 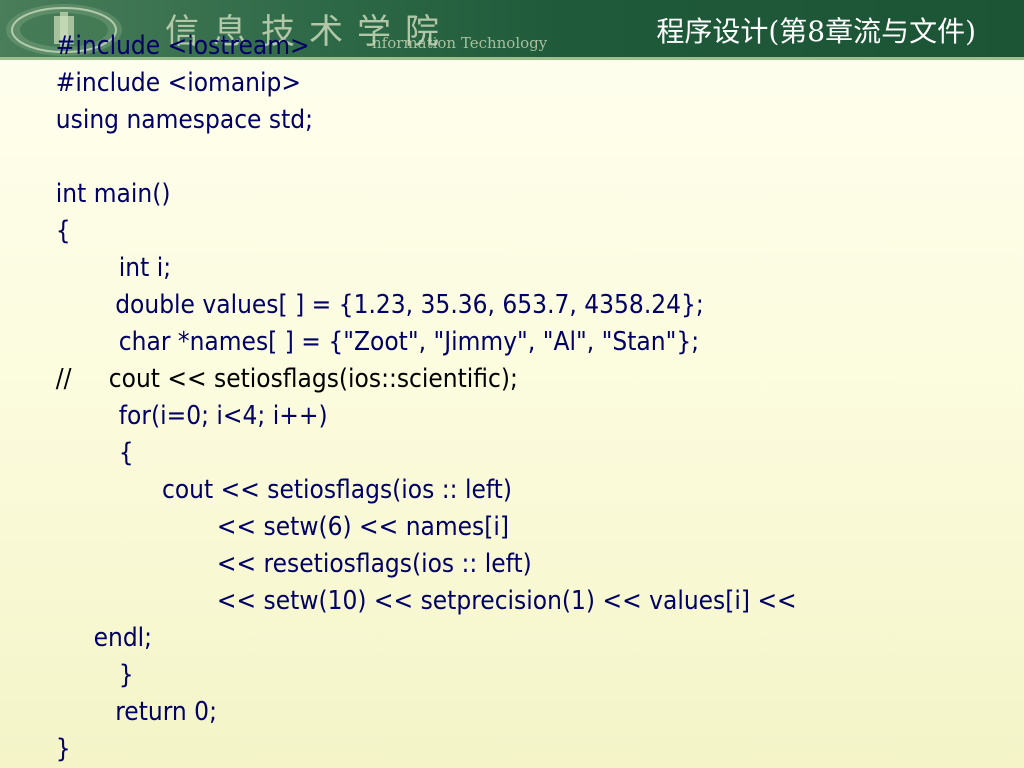 What do you see at coordinates (145, 268) in the screenshot?
I see `code-line-text: int i;` at bounding box center [145, 268].